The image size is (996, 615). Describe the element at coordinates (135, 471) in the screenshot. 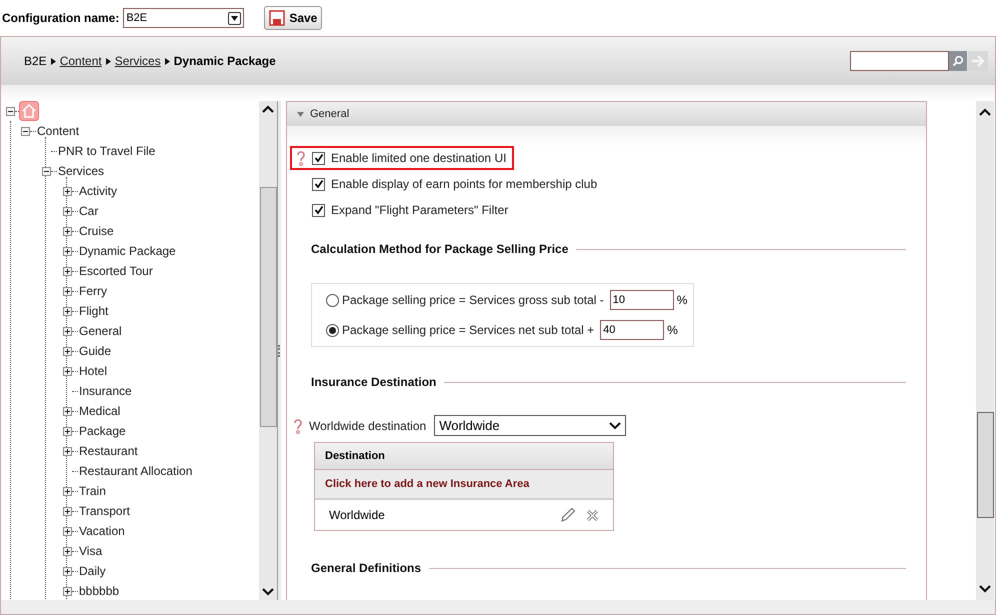

I see `tree-item: Restaurant Allocation` at that location.